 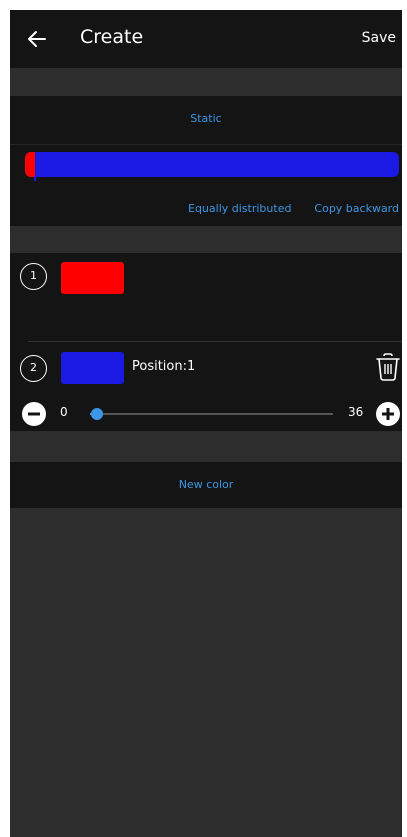 What do you see at coordinates (33, 368) in the screenshot?
I see `color-index-2: 2` at bounding box center [33, 368].